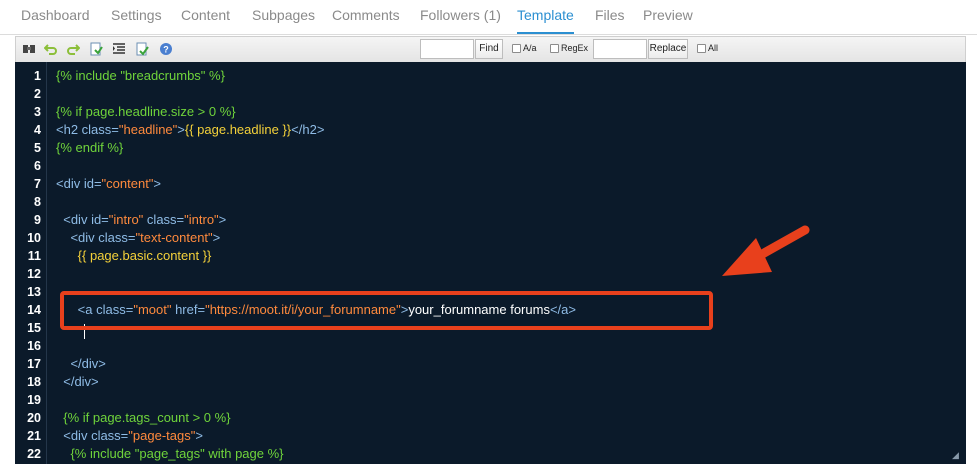 This screenshot has height=469, width=977. Describe the element at coordinates (34, 382) in the screenshot. I see `line-number: 18` at that location.